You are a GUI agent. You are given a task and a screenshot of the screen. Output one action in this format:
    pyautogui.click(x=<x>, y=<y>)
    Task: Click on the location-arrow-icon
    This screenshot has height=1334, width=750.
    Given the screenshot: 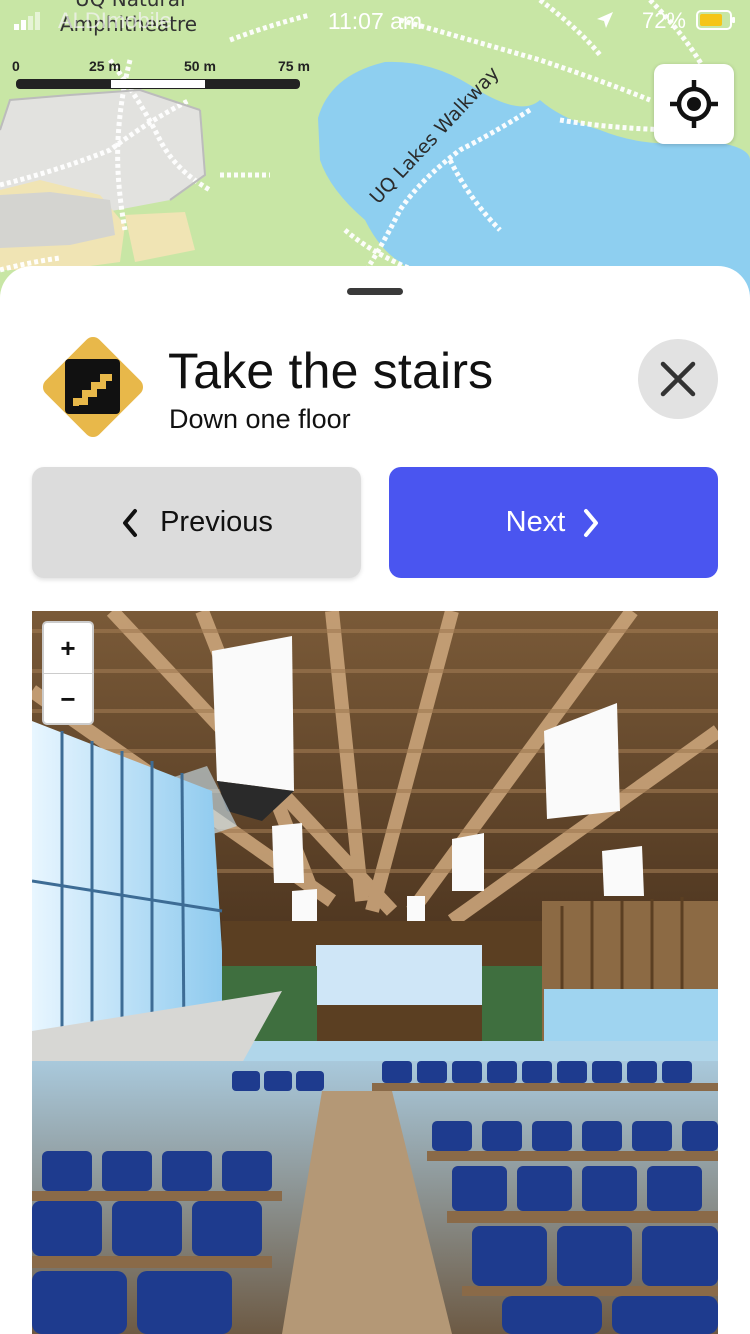 What is the action you would take?
    pyautogui.click(x=605, y=20)
    